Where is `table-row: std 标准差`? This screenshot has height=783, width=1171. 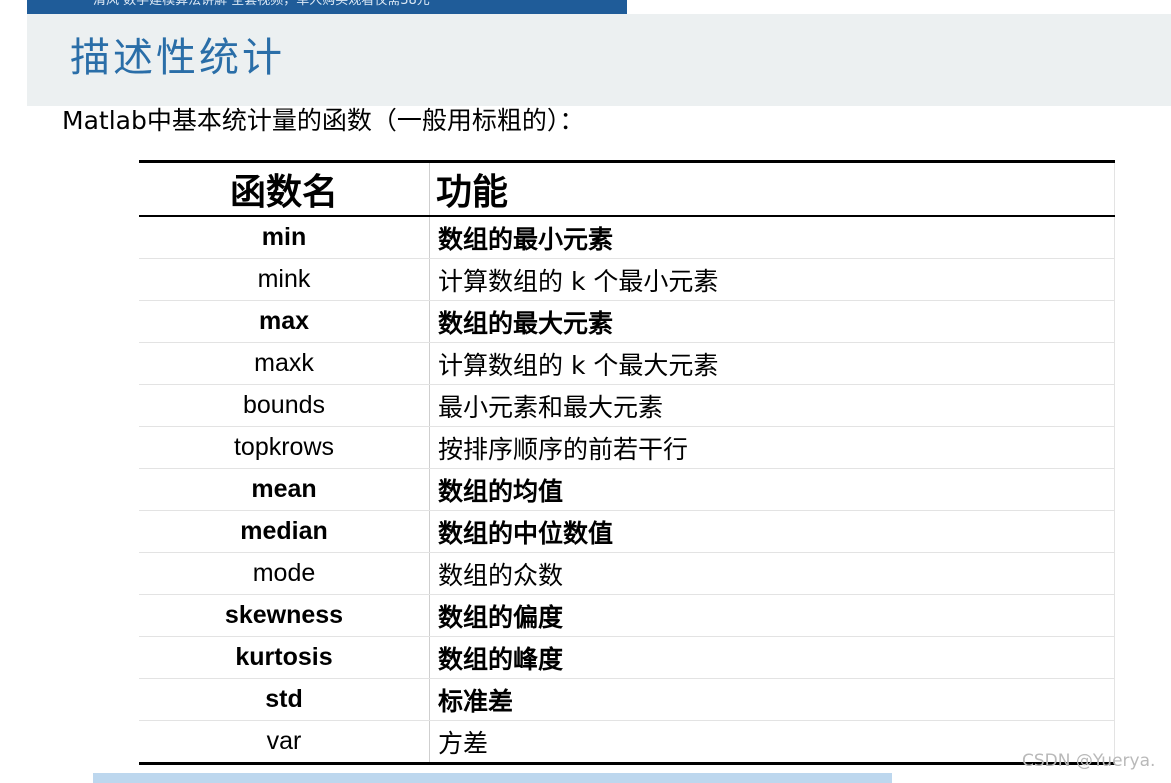 table-row: std 标准差 is located at coordinates (627, 699).